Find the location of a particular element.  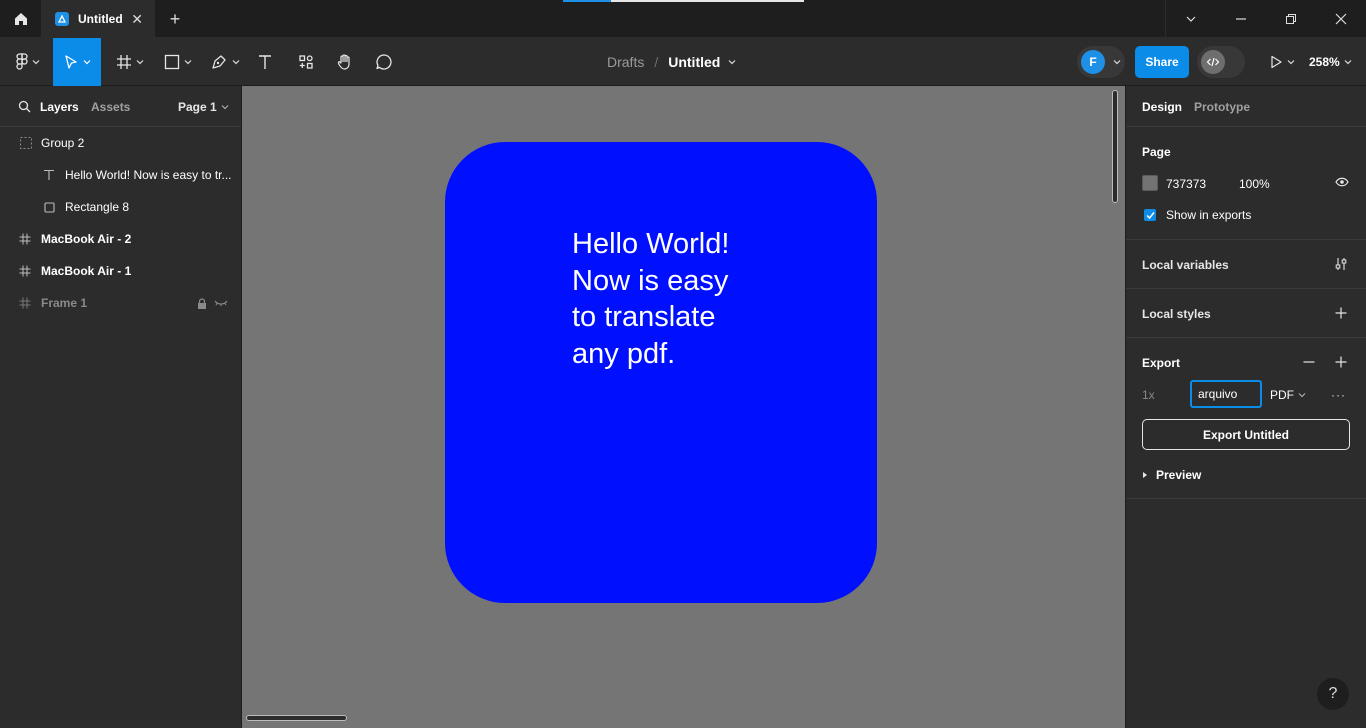

cursor-arrow-icon is located at coordinates (71, 62).